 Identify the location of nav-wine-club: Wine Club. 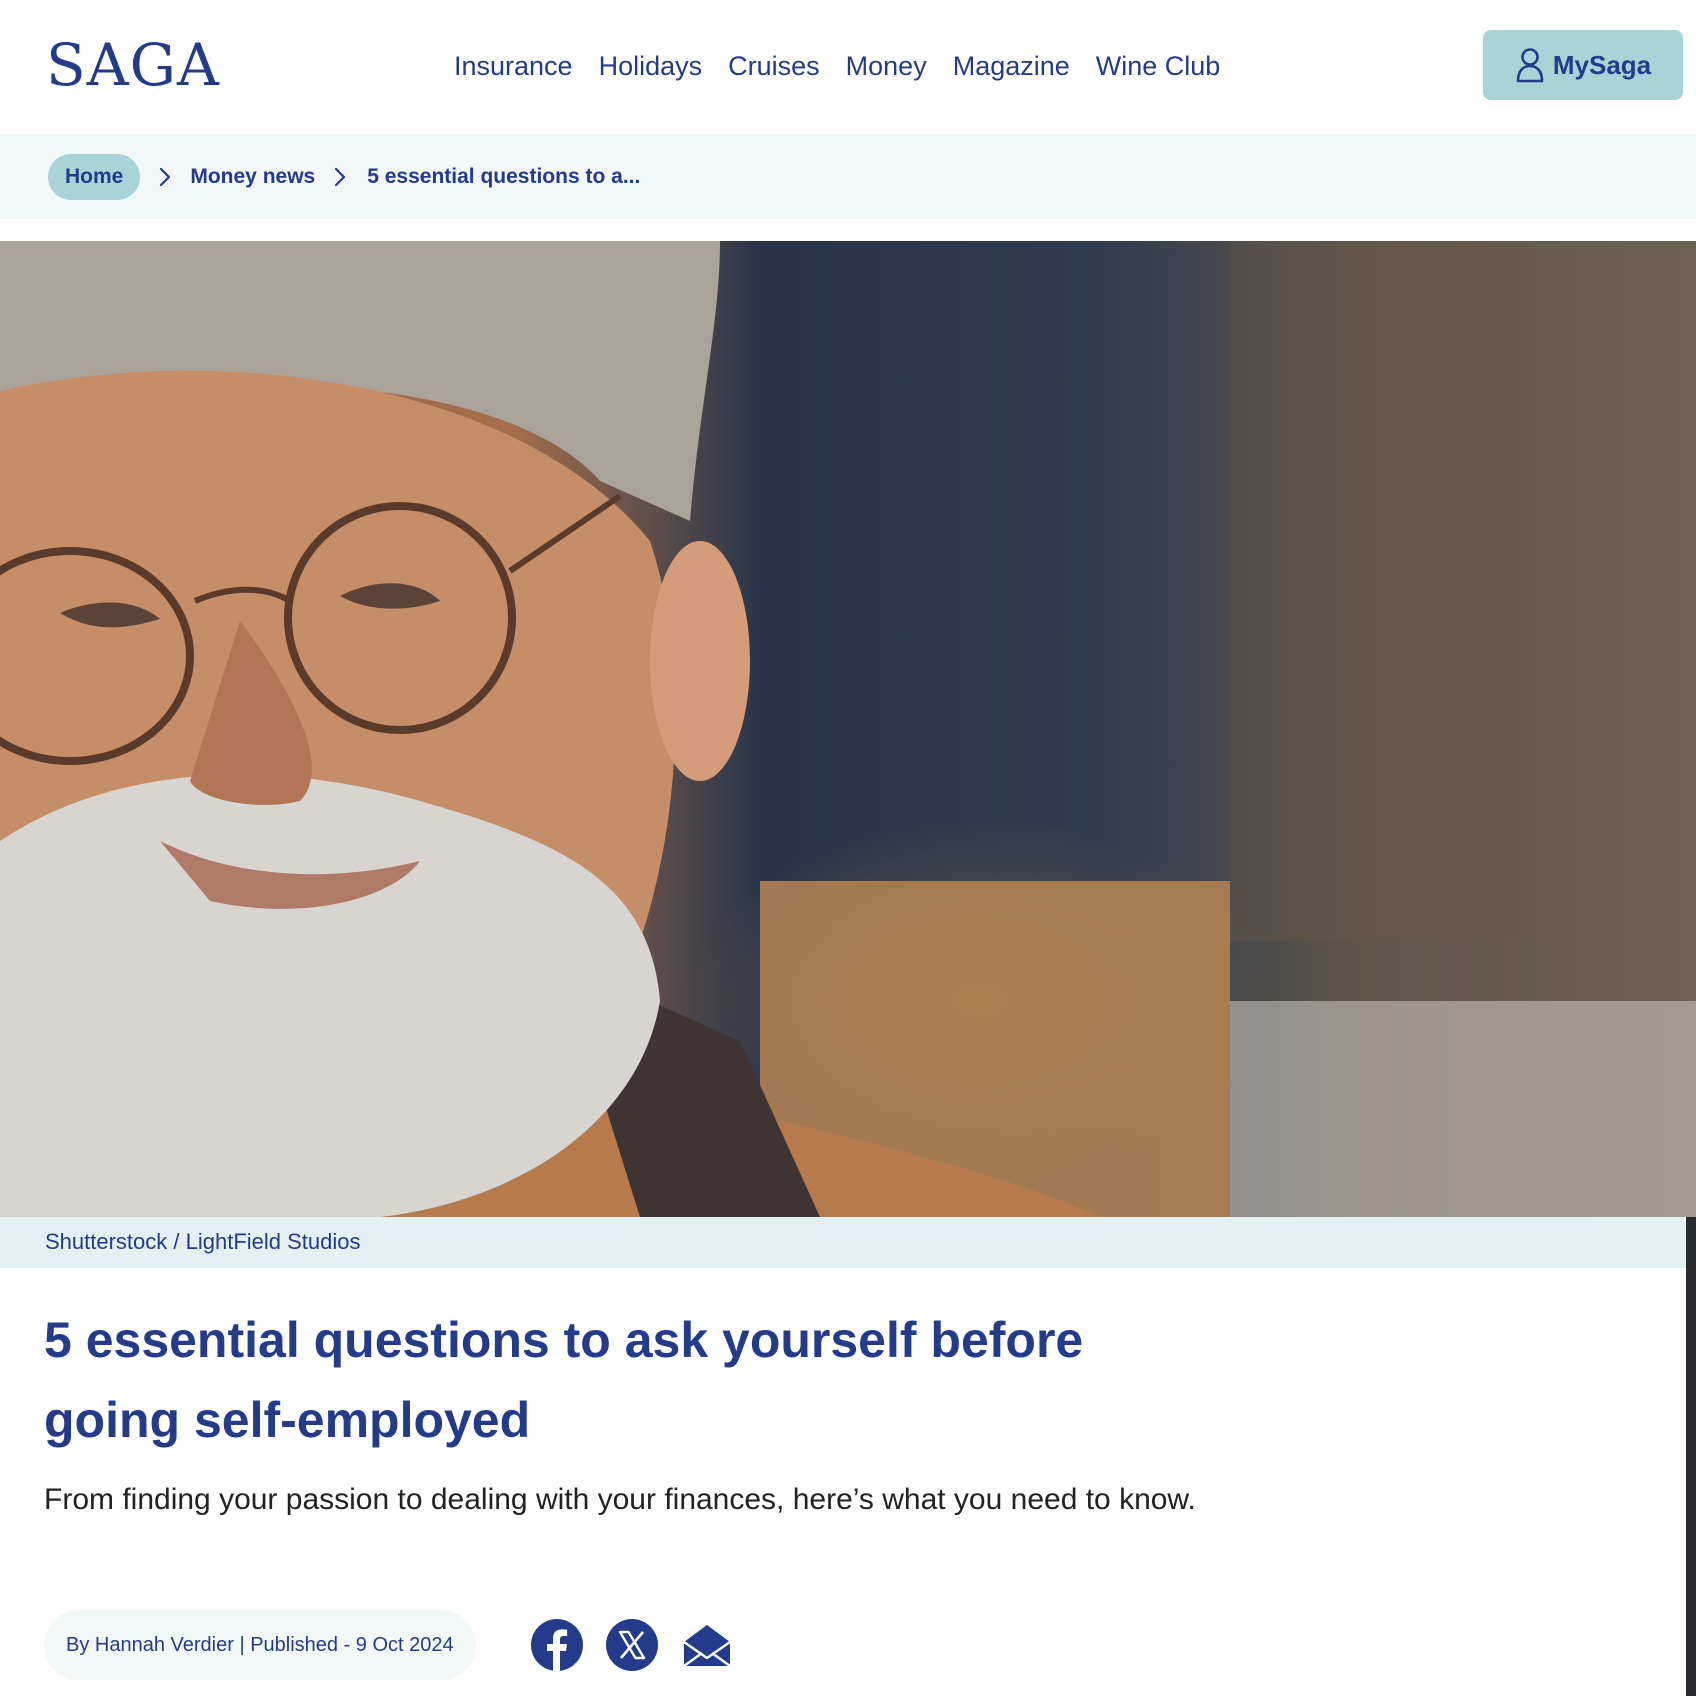
(1158, 66).